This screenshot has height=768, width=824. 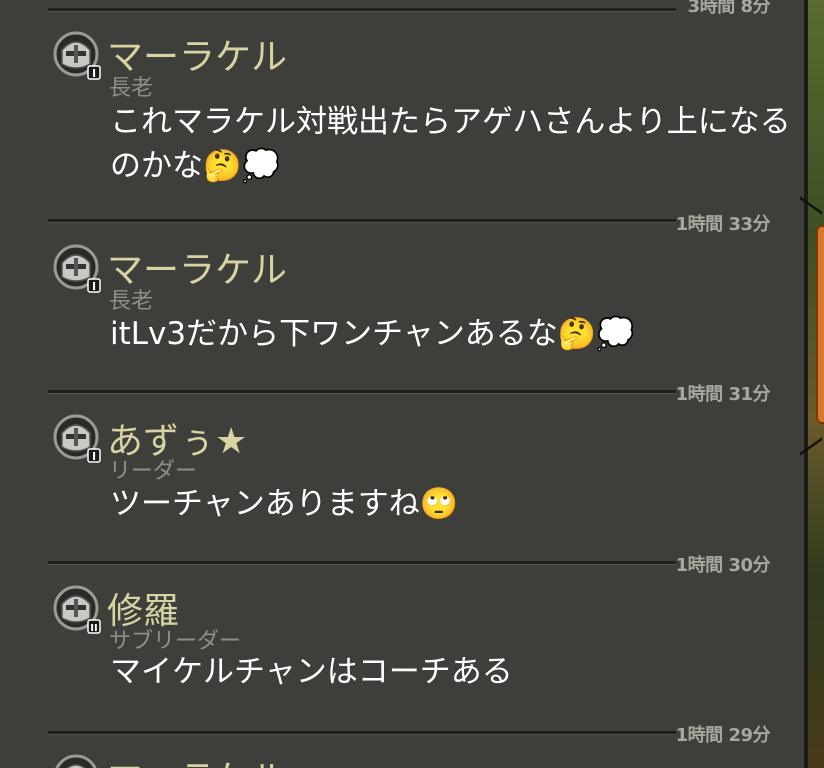 What do you see at coordinates (450, 144) in the screenshot?
I see `message-text: これマラケル対戦出たらアゲハさんより上になるのかな🤔💭` at bounding box center [450, 144].